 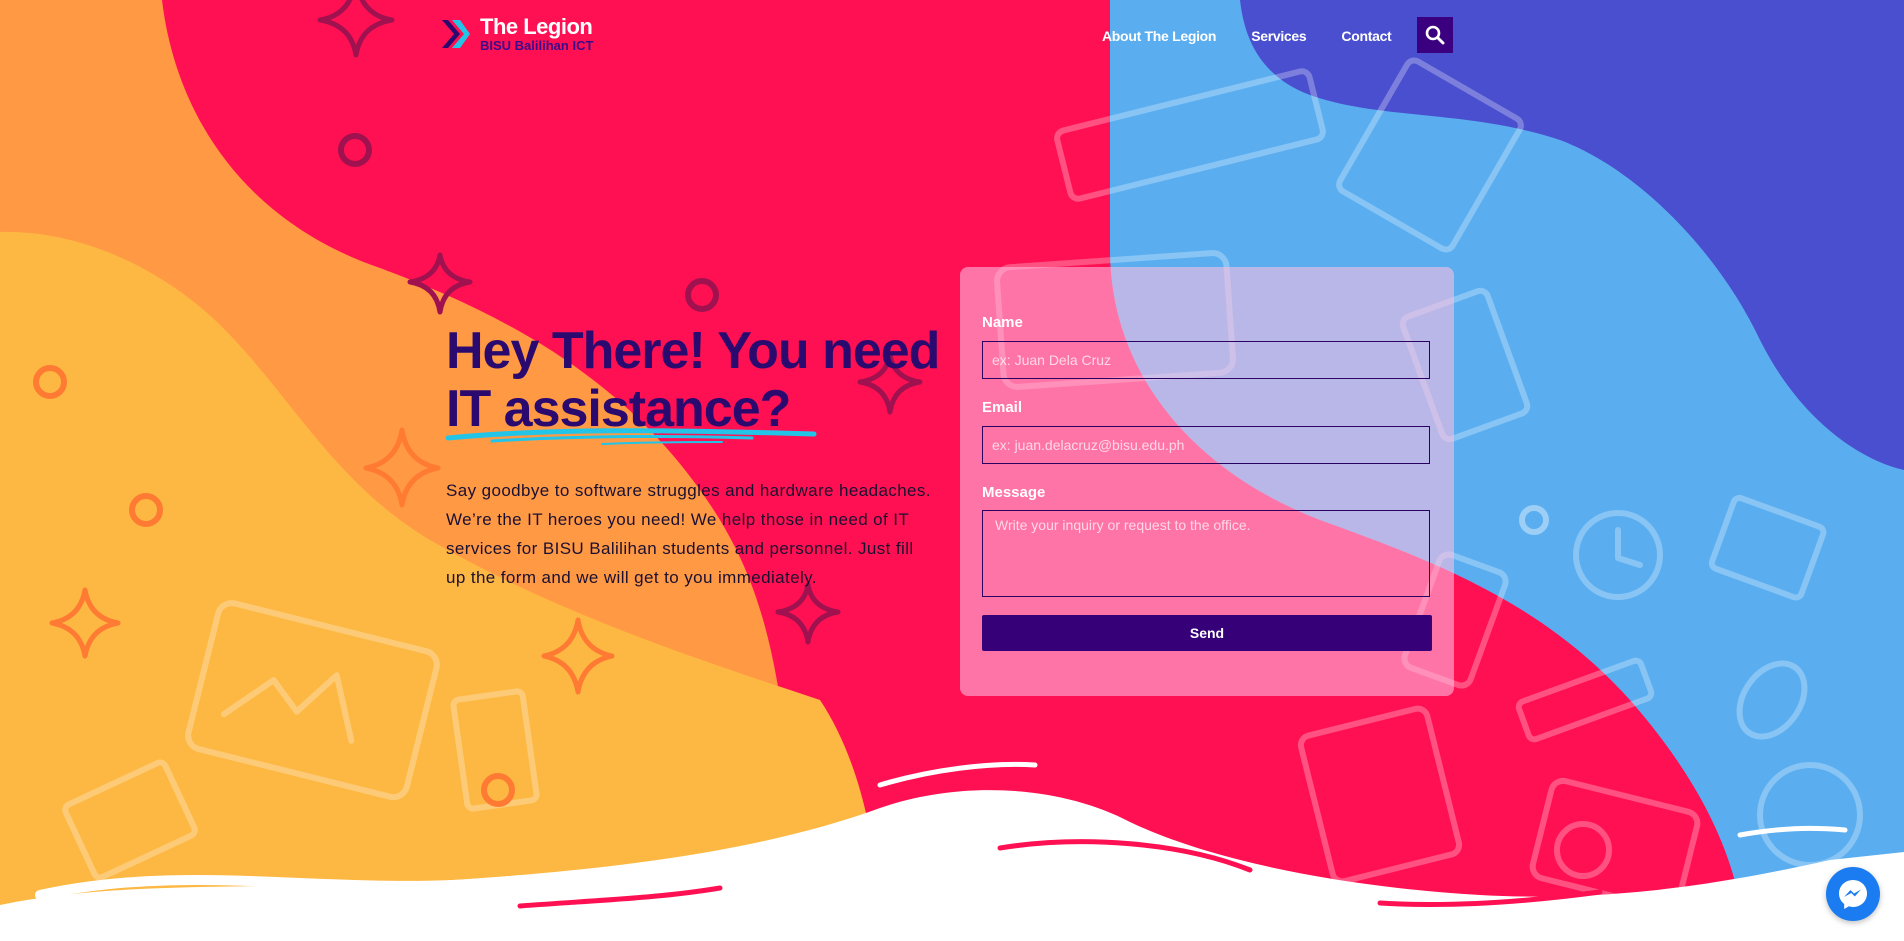 I want to click on send-button: Send, so click(x=1207, y=633).